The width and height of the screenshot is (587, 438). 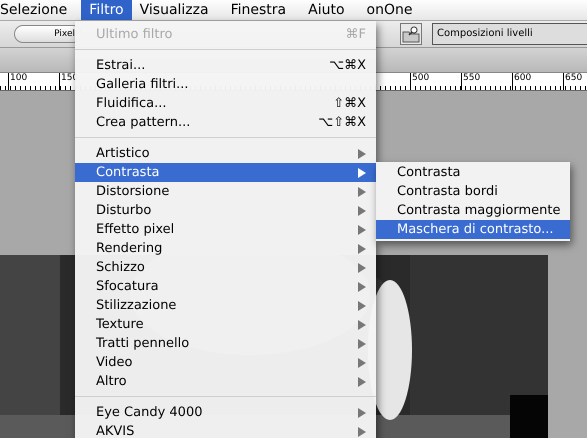 I want to click on menu-item-label: Effetto pixel, so click(x=136, y=229).